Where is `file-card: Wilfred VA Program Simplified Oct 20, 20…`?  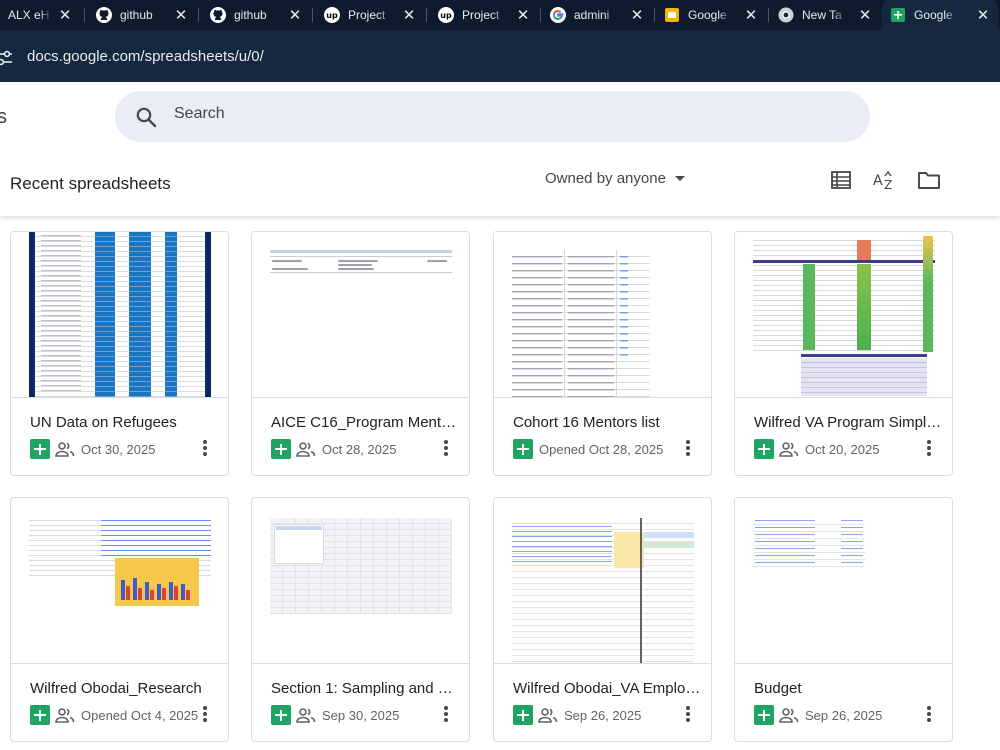
file-card: Wilfred VA Program Simplified Oct 20, 20… is located at coordinates (843, 353).